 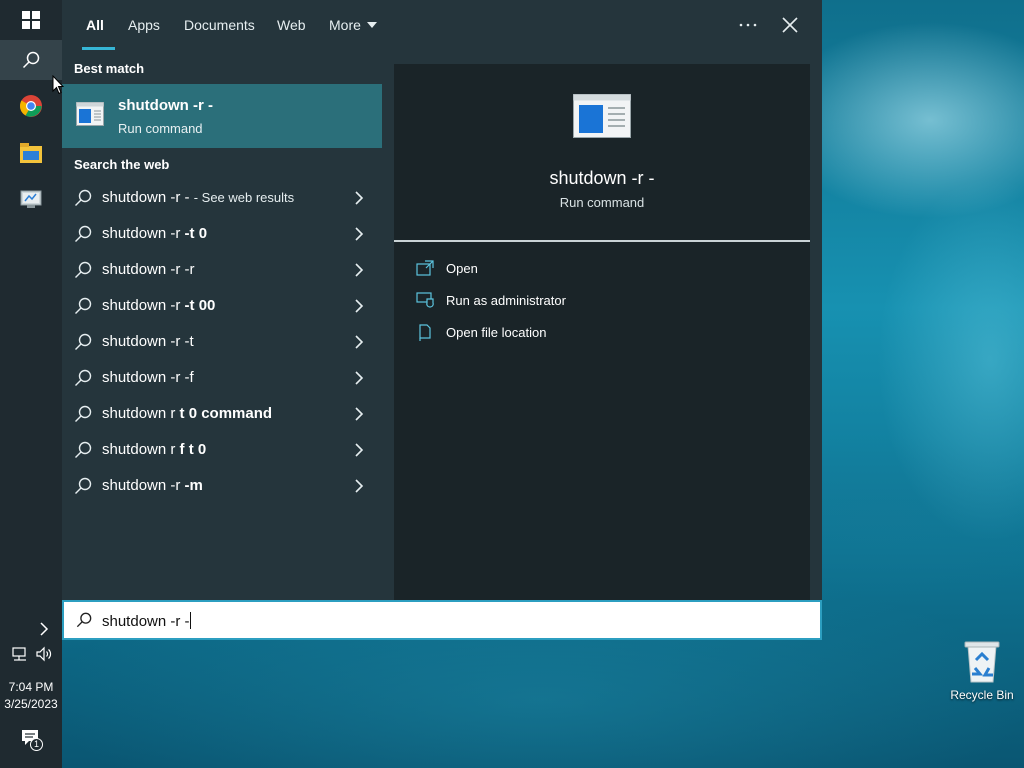 I want to click on web-result-bold: -t 0, so click(x=196, y=233).